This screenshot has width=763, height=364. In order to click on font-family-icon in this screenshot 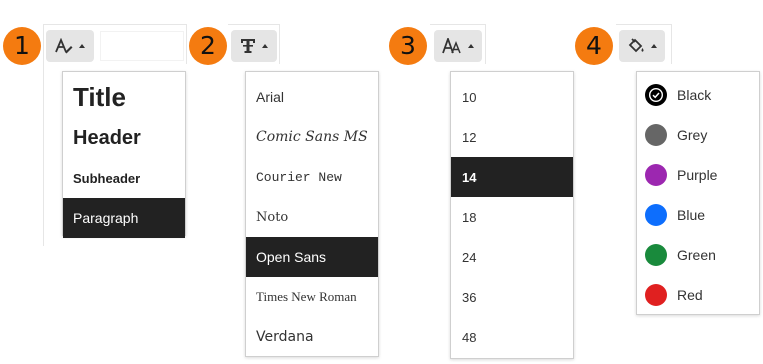, I will do `click(248, 46)`.